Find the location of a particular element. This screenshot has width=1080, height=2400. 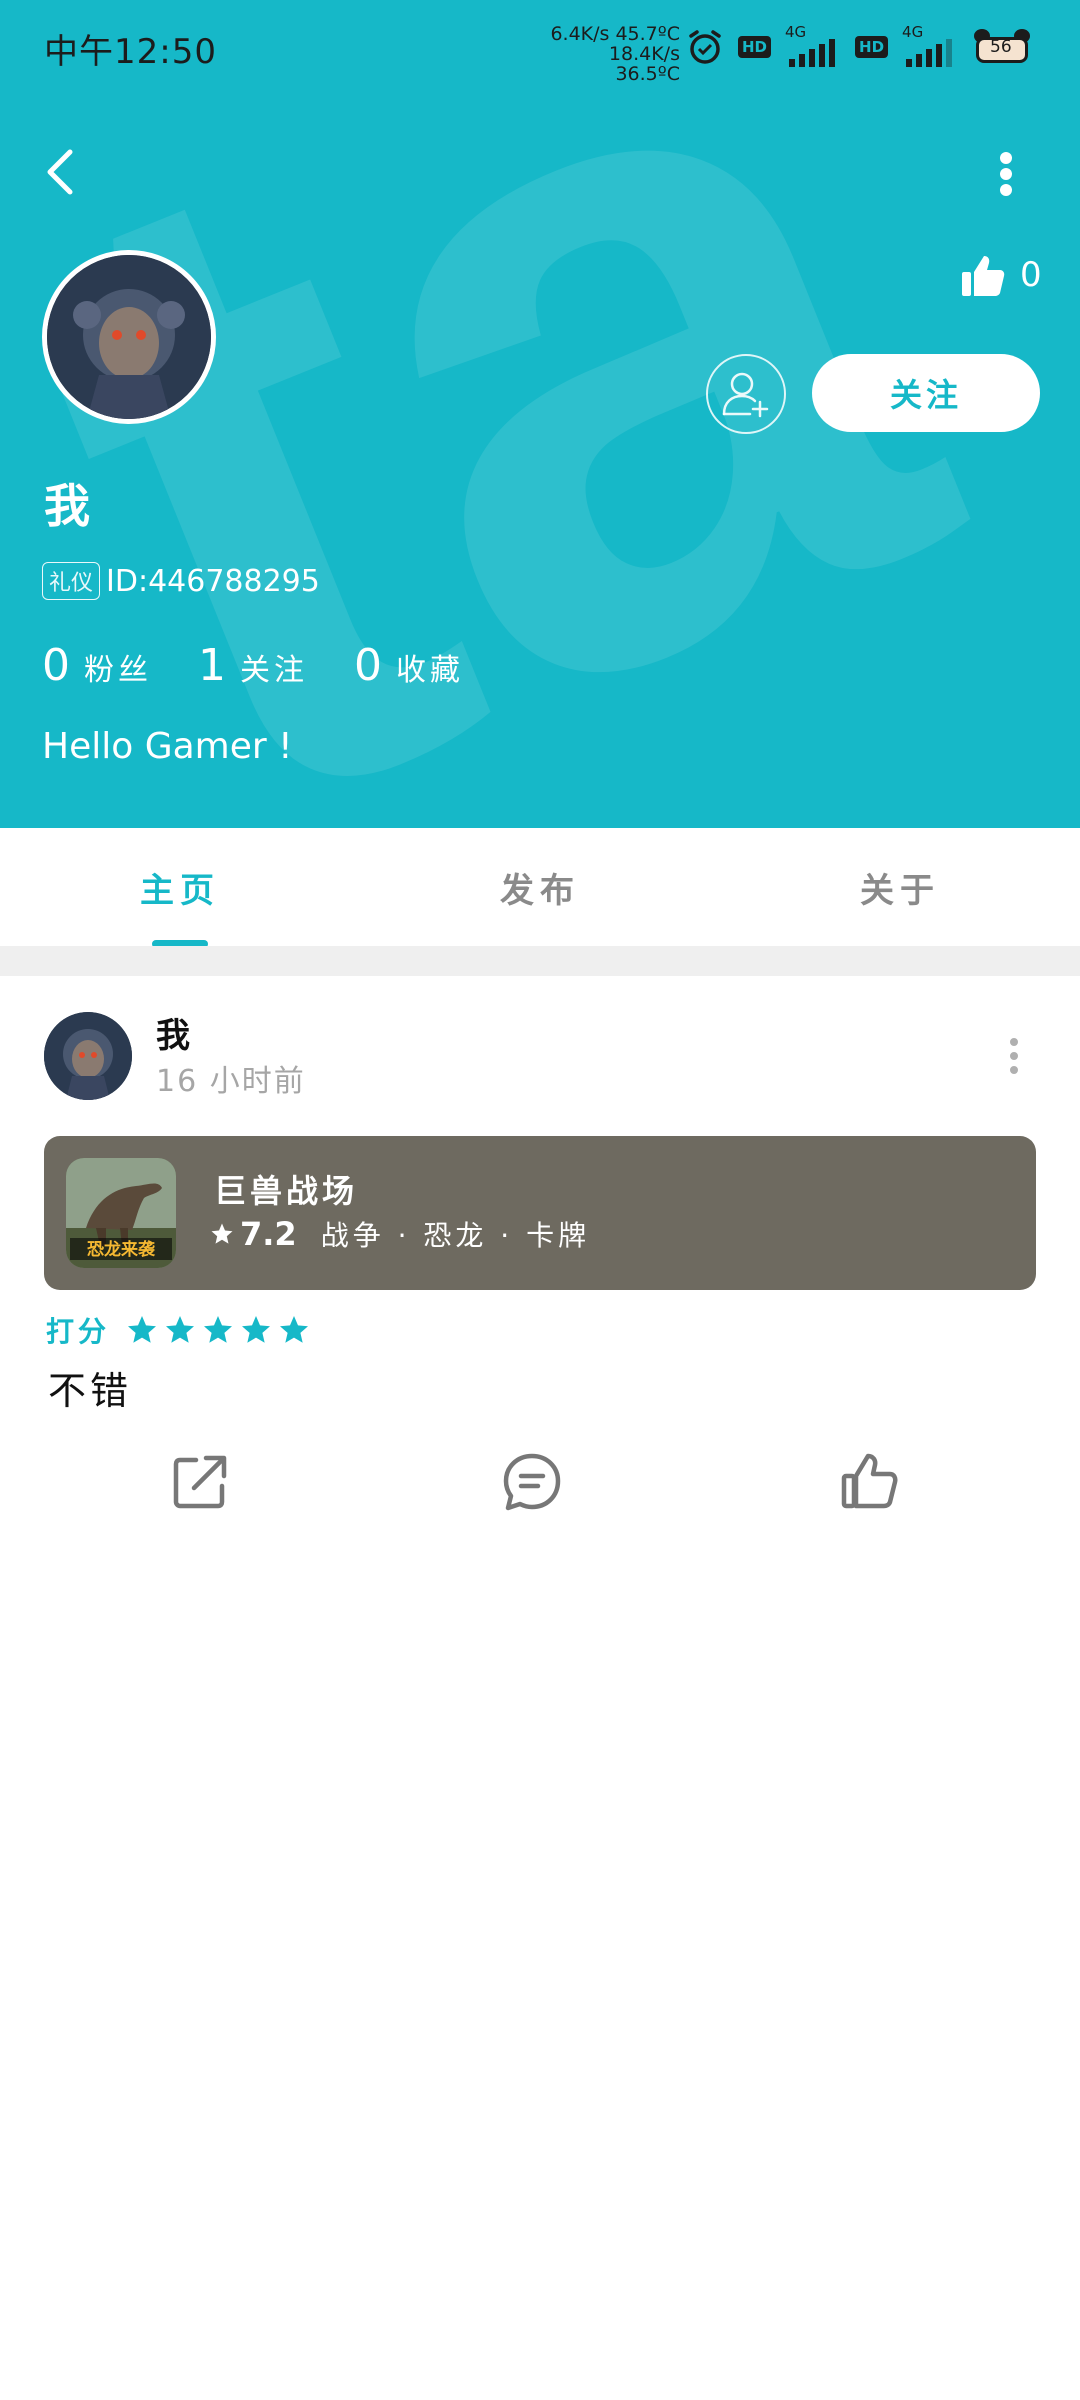

profile-bio: Hello Gamer ! is located at coordinates (167, 746).